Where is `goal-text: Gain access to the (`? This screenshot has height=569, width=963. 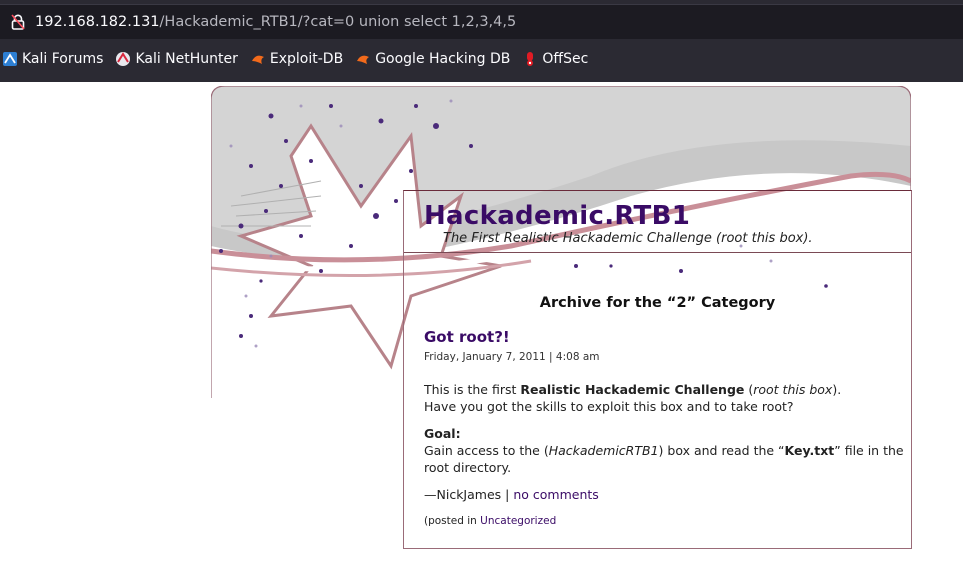 goal-text: Gain access to the ( is located at coordinates (486, 450).